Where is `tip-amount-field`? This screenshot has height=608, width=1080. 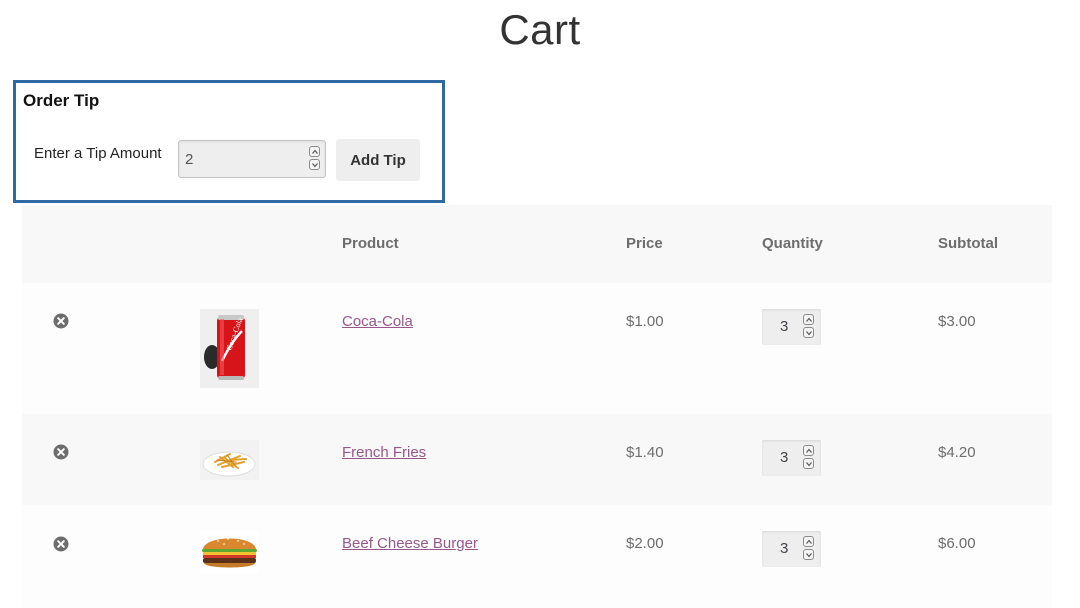
tip-amount-field is located at coordinates (252, 159).